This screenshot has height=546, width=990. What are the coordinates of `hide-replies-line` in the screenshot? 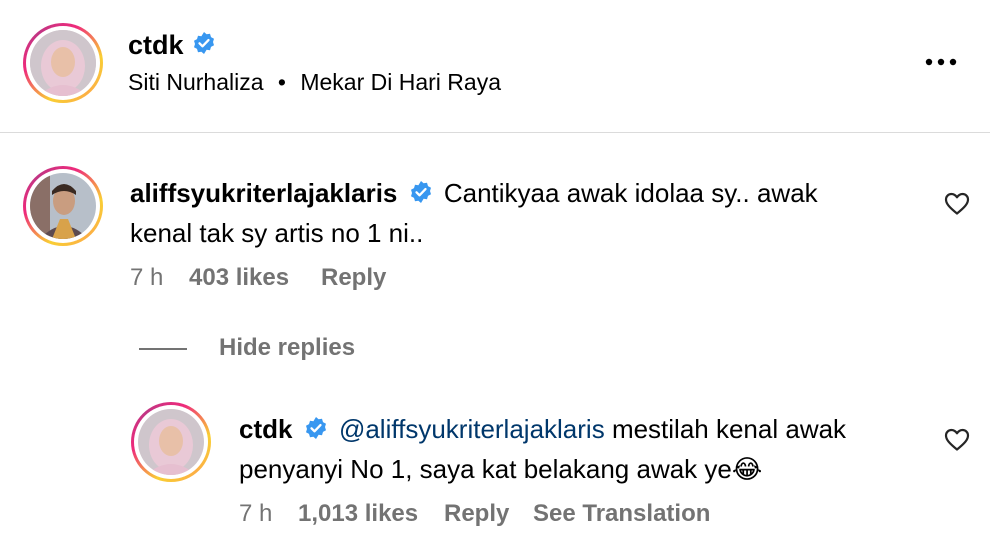 It's located at (163, 349).